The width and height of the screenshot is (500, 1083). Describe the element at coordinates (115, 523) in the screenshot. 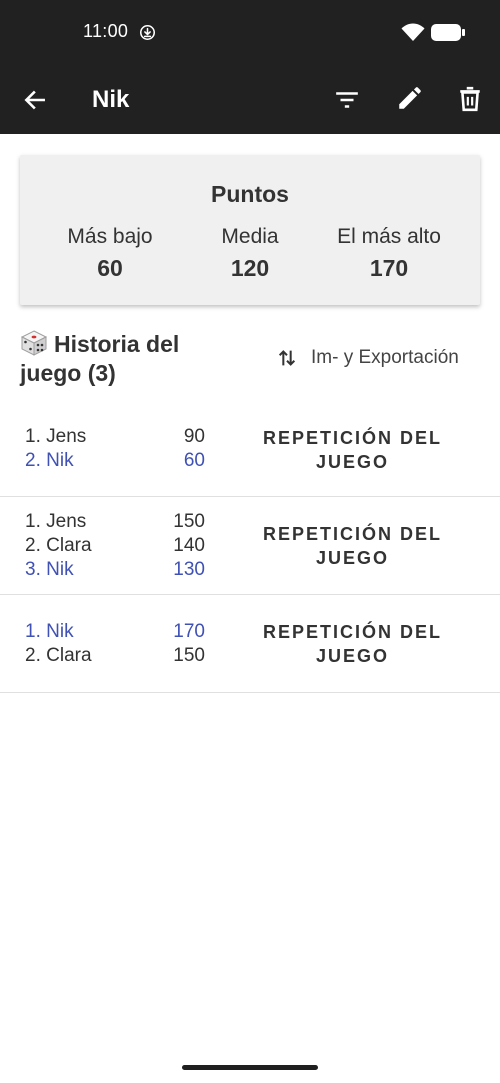

I see `player-row: 1. Jens 150` at that location.